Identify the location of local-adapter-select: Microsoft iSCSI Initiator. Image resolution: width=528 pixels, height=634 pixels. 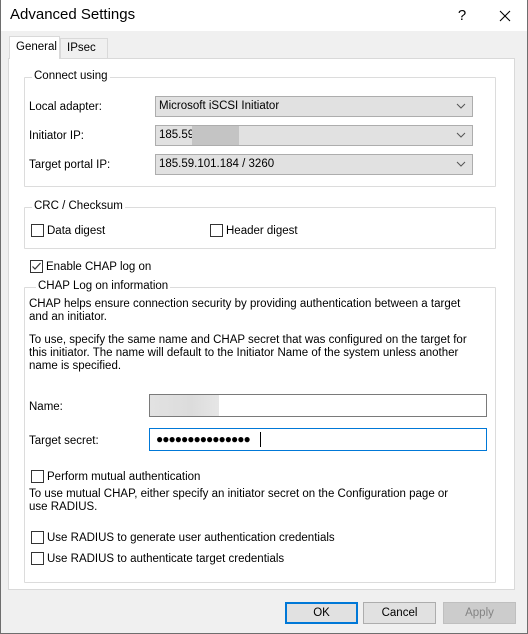
(314, 106).